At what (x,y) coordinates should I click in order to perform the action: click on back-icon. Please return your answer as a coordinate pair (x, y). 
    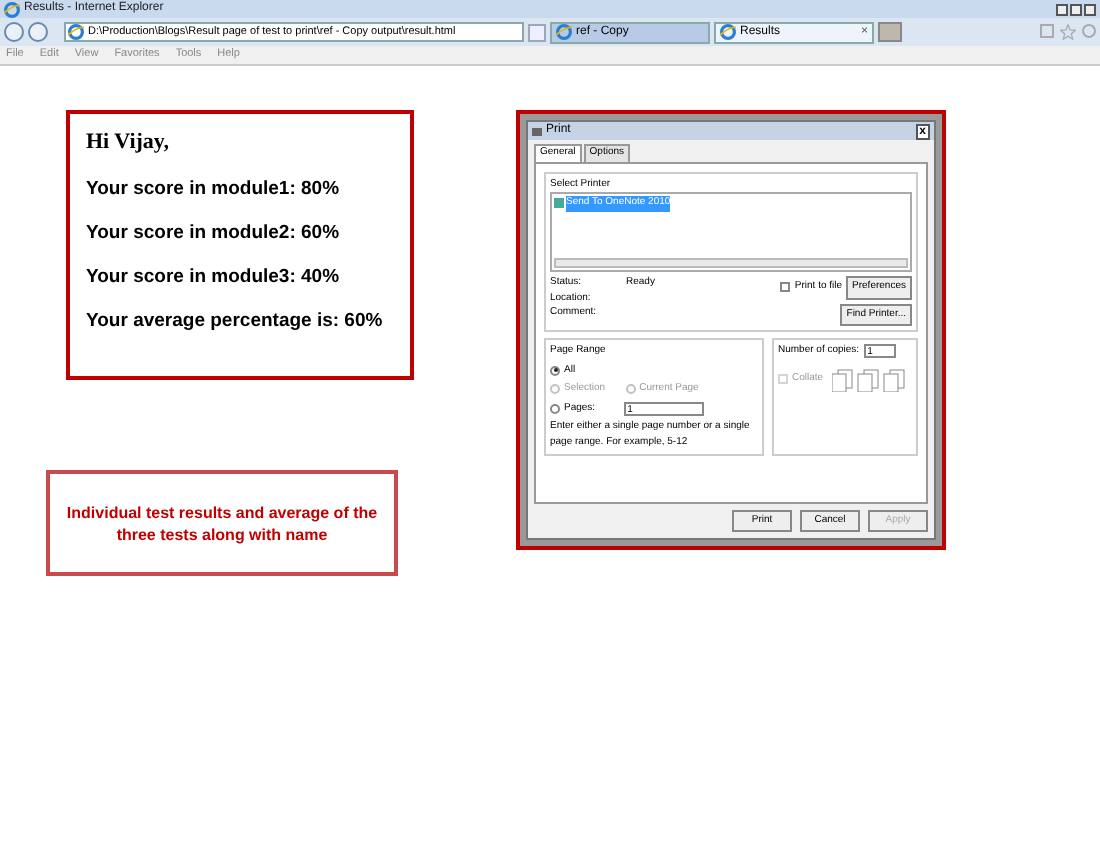
    Looking at the image, I should click on (14, 32).